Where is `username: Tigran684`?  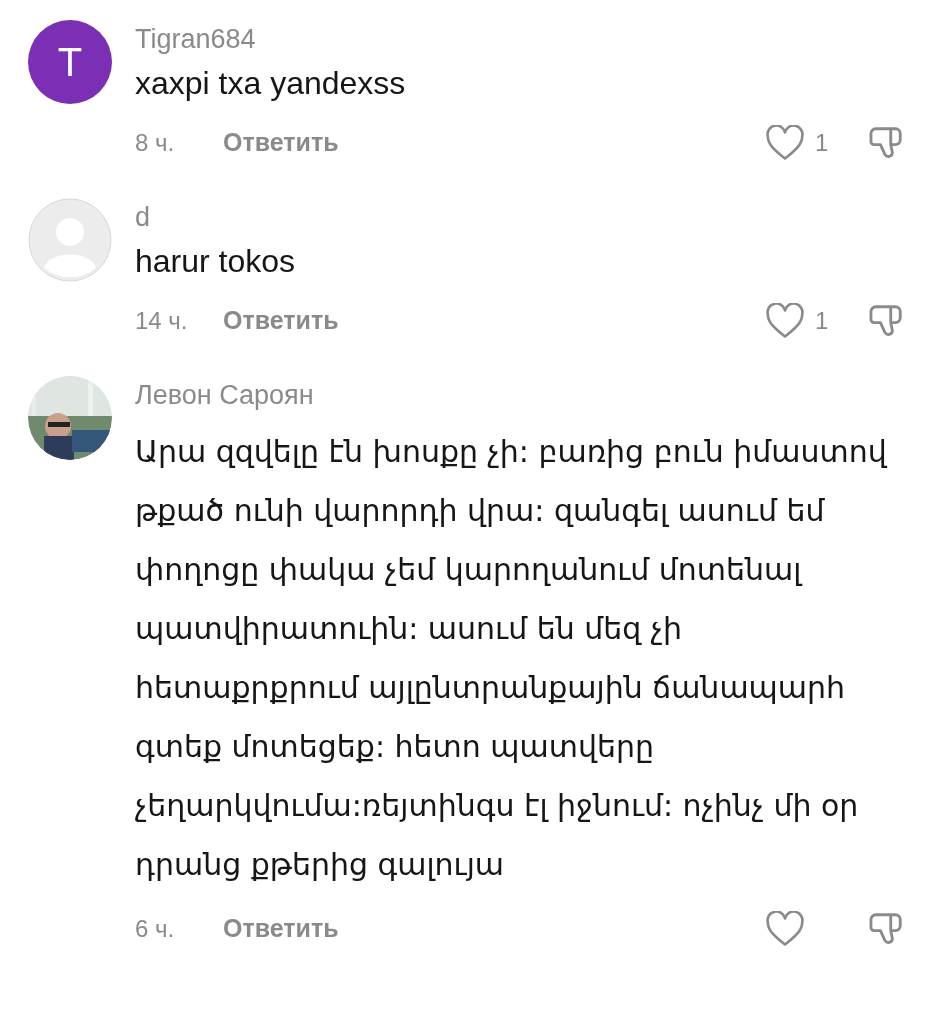 username: Tigran684 is located at coordinates (520, 39).